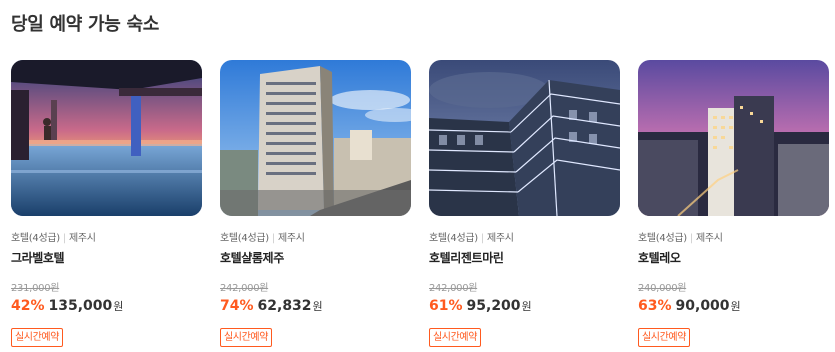 Image resolution: width=835 pixels, height=352 pixels. I want to click on section-title: 당일 예약 가능 숙소, so click(85, 24).